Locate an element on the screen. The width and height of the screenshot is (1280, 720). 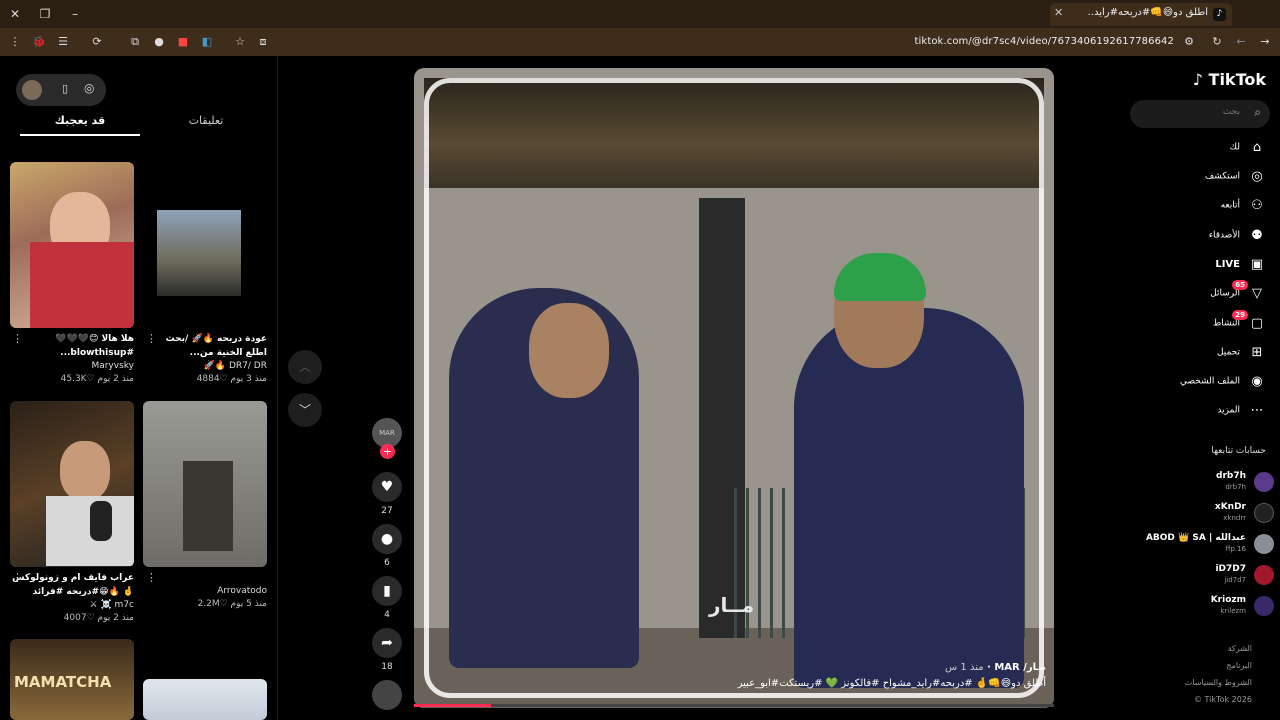
upload-icon: ⊞ is located at coordinates (1257, 352).